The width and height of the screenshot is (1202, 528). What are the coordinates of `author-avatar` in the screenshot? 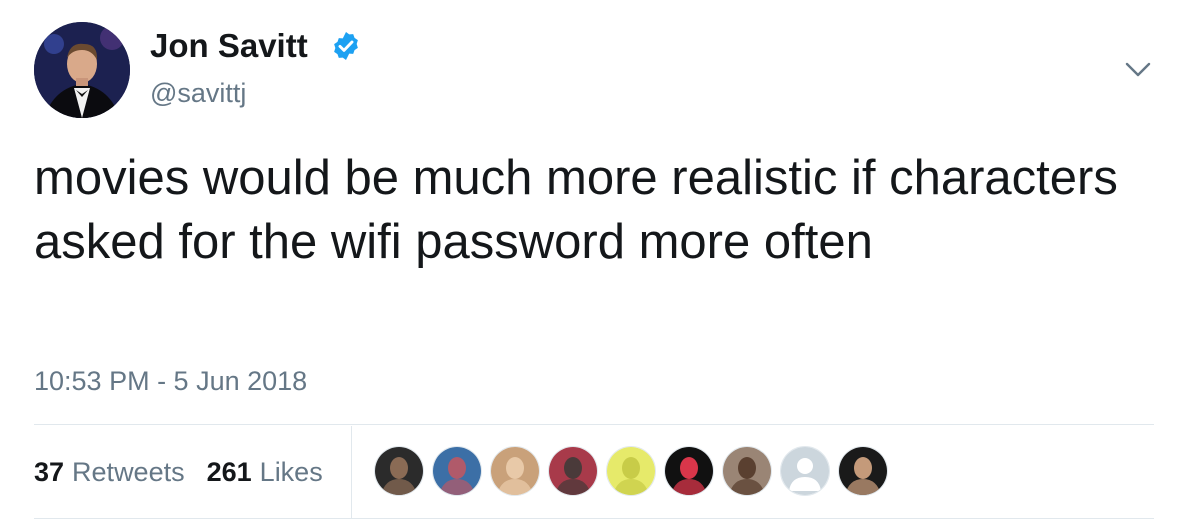 It's located at (82, 70).